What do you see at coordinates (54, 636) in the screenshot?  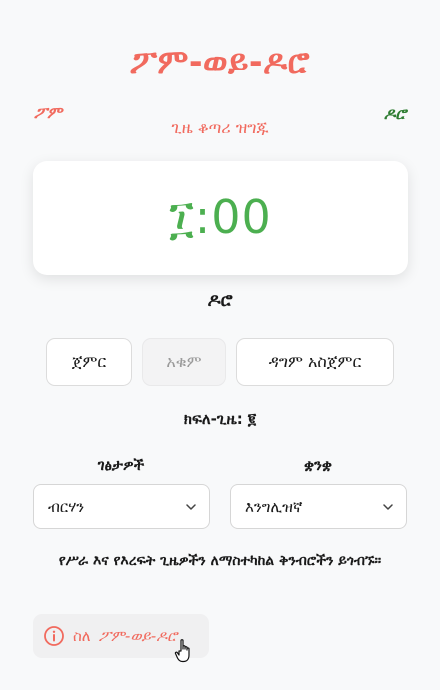 I see `info-circle-icon` at bounding box center [54, 636].